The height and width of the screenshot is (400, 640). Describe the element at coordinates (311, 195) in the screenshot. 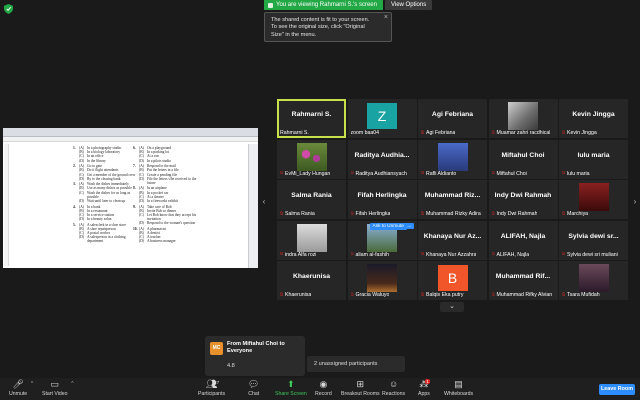

I see `participant-display-name: Salma Rania` at that location.